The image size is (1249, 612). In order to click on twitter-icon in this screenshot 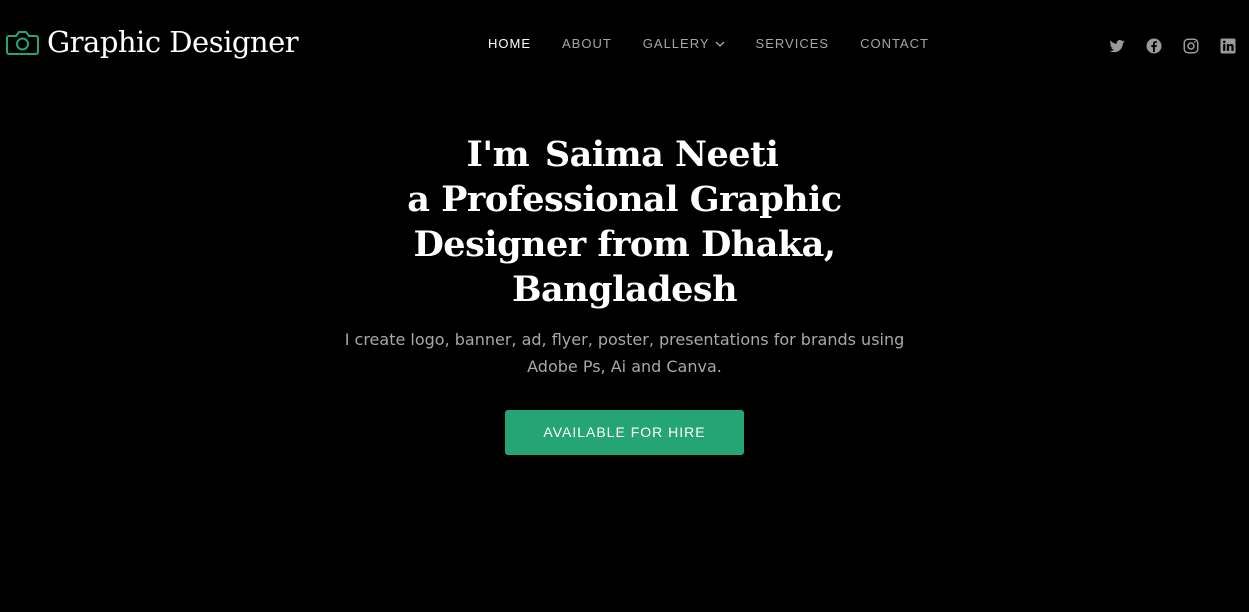, I will do `click(1117, 46)`.